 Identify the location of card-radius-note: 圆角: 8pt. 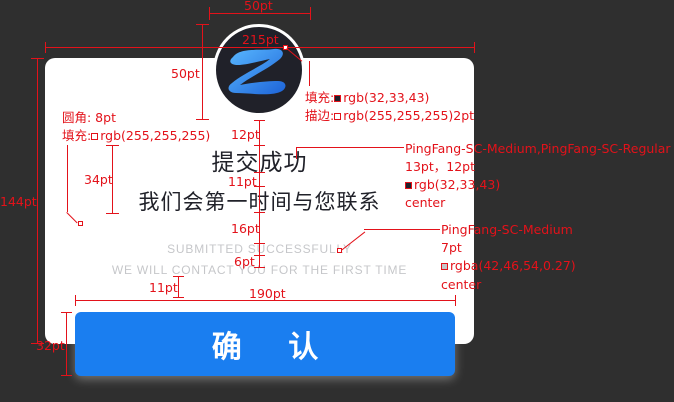
(89, 117).